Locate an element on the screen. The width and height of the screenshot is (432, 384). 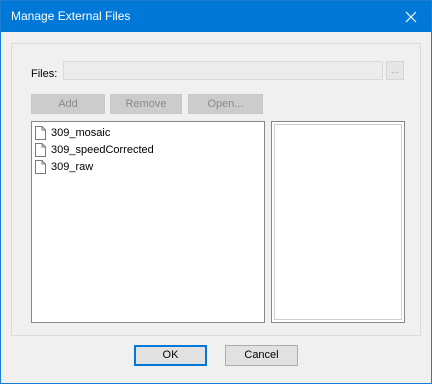
close-icon is located at coordinates (411, 16).